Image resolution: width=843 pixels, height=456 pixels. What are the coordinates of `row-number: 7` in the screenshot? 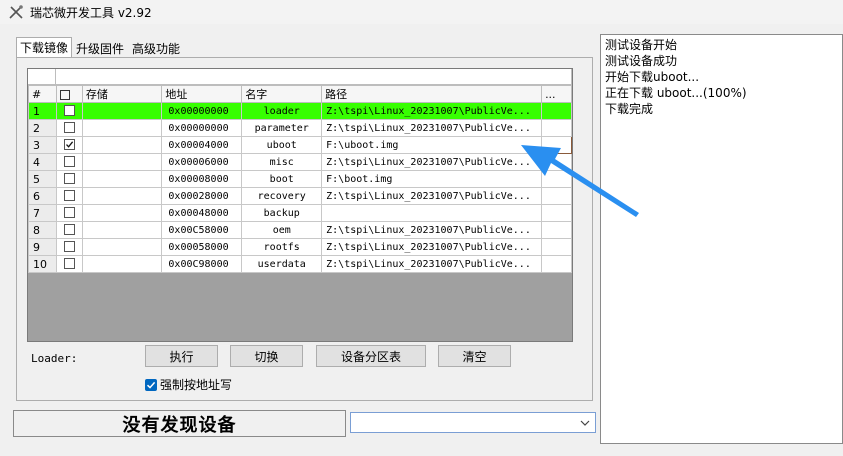 It's located at (42, 213).